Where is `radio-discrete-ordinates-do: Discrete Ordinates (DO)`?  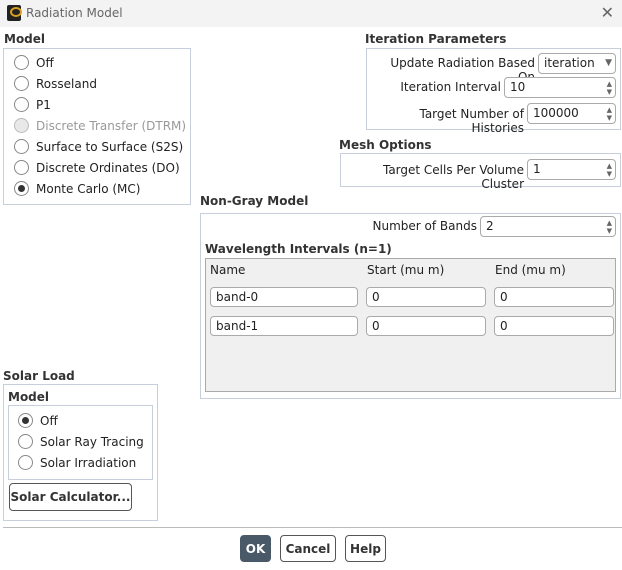
radio-discrete-ordinates-do: Discrete Ordinates (DO) is located at coordinates (102, 167).